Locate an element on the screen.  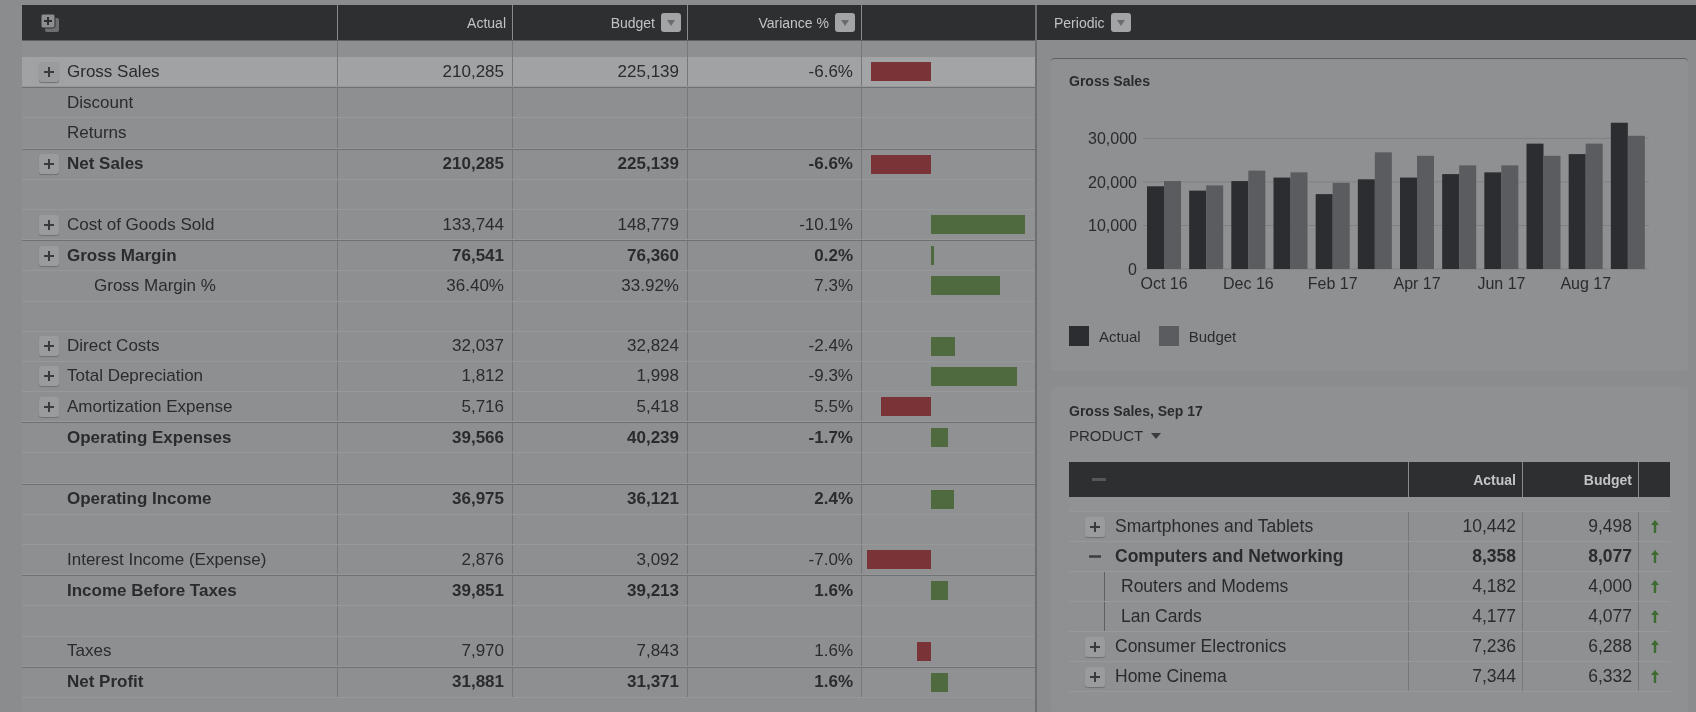
row-label: Amortization Expense is located at coordinates (150, 406).